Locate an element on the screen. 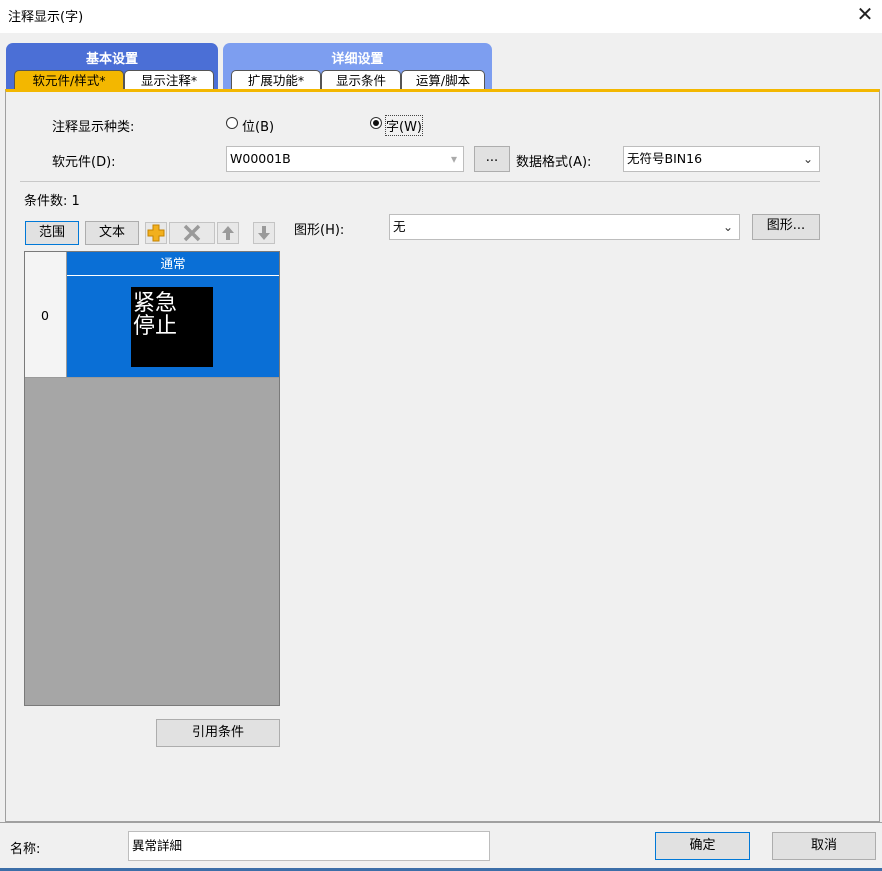 The height and width of the screenshot is (871, 882). preview-line-1: 紧急 is located at coordinates (155, 303).